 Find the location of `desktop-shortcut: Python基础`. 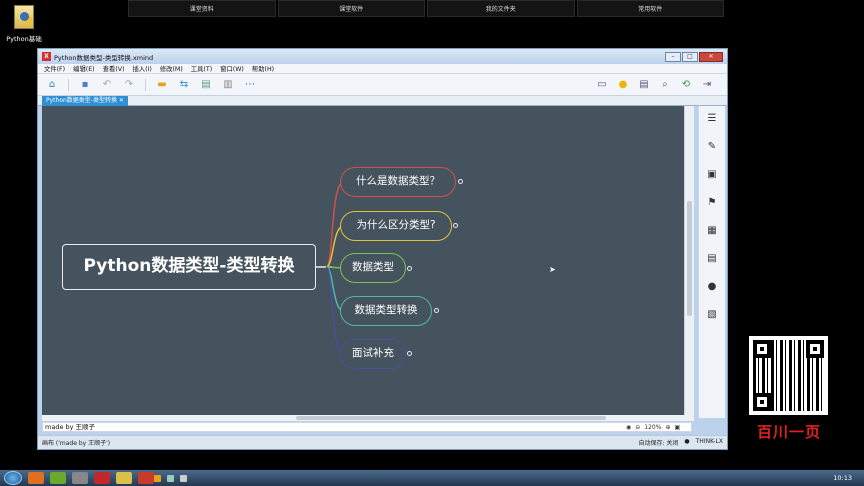

desktop-shortcut: Python基础 is located at coordinates (24, 24).